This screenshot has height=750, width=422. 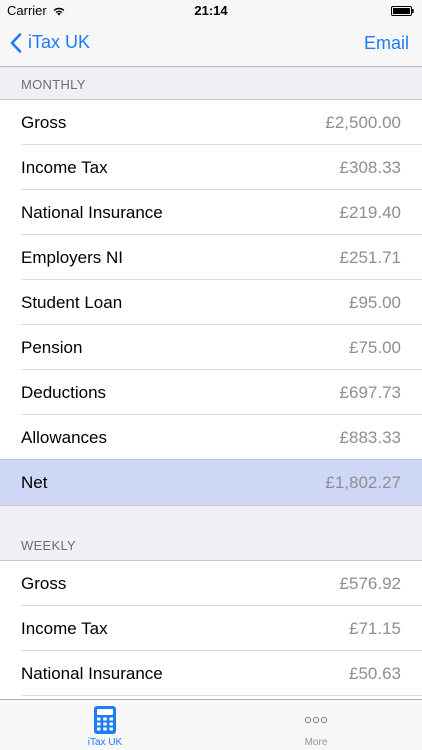 What do you see at coordinates (370, 392) in the screenshot?
I see `row-value: £697.73` at bounding box center [370, 392].